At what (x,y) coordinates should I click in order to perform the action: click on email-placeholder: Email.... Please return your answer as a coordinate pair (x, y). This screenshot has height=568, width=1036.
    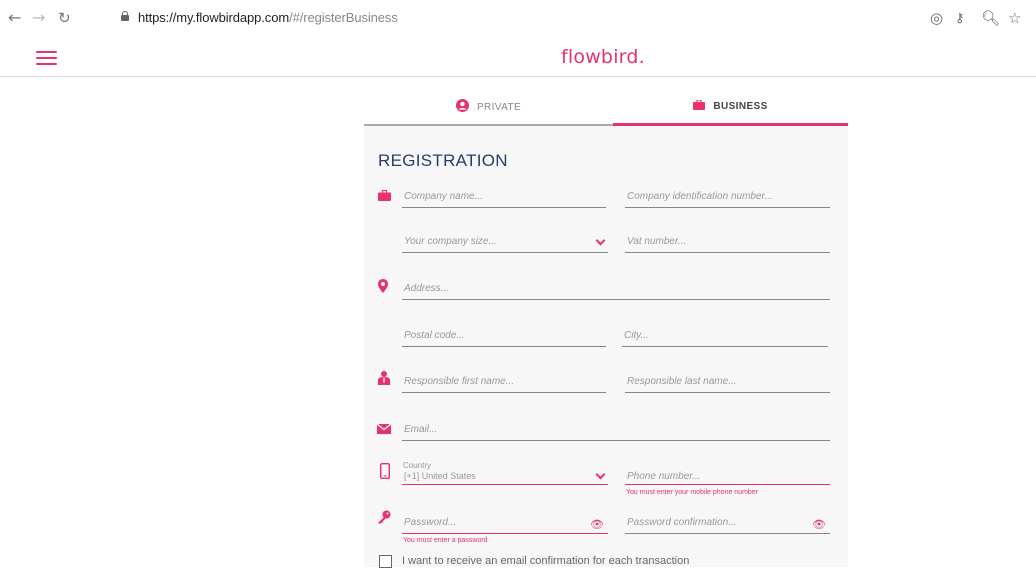
    Looking at the image, I should click on (421, 429).